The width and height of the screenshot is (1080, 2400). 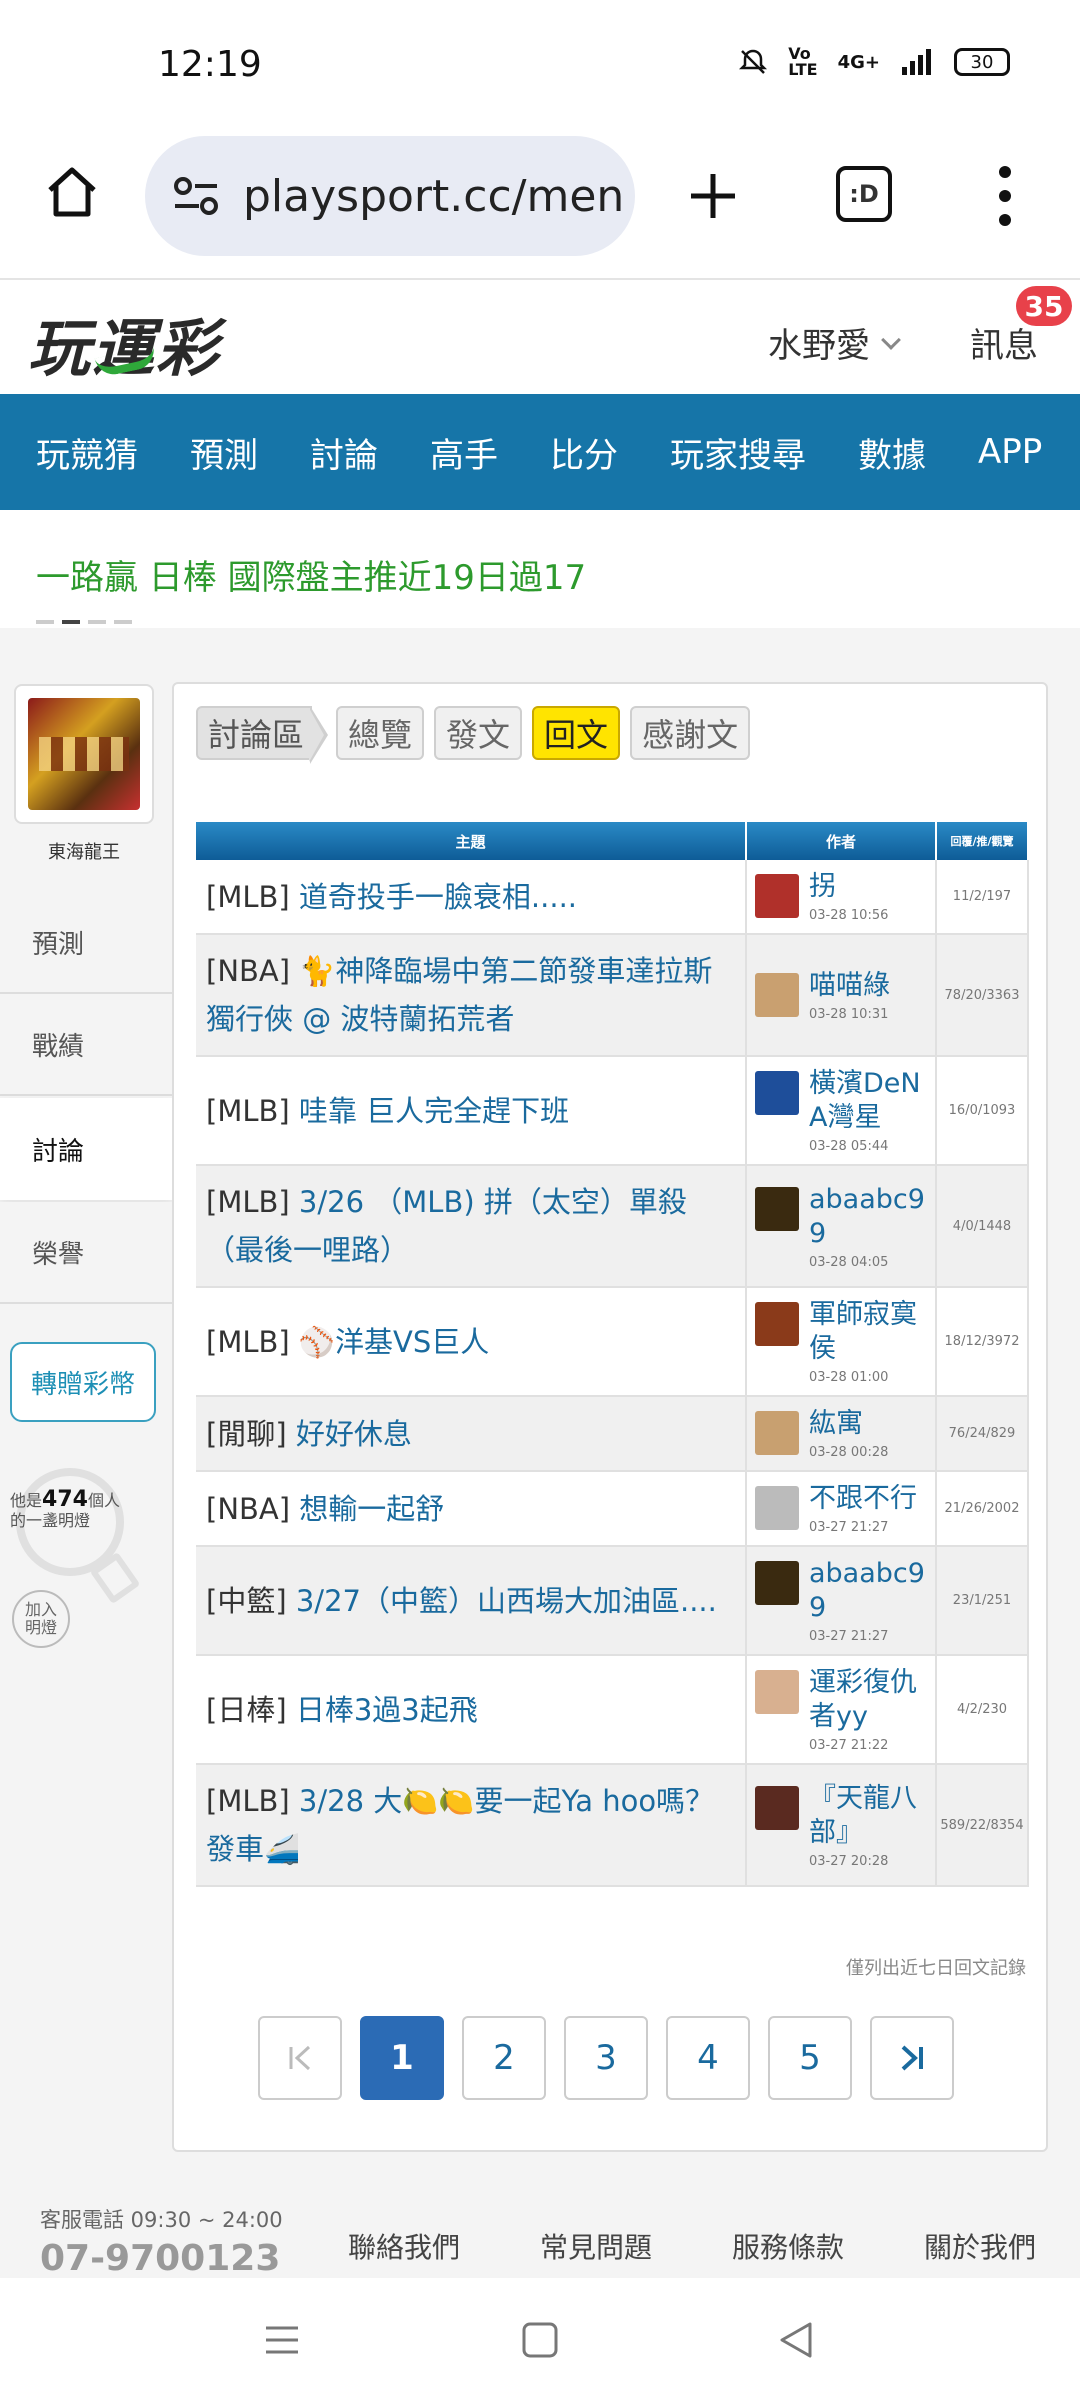 I want to click on recent-apps-icon, so click(x=282, y=2340).